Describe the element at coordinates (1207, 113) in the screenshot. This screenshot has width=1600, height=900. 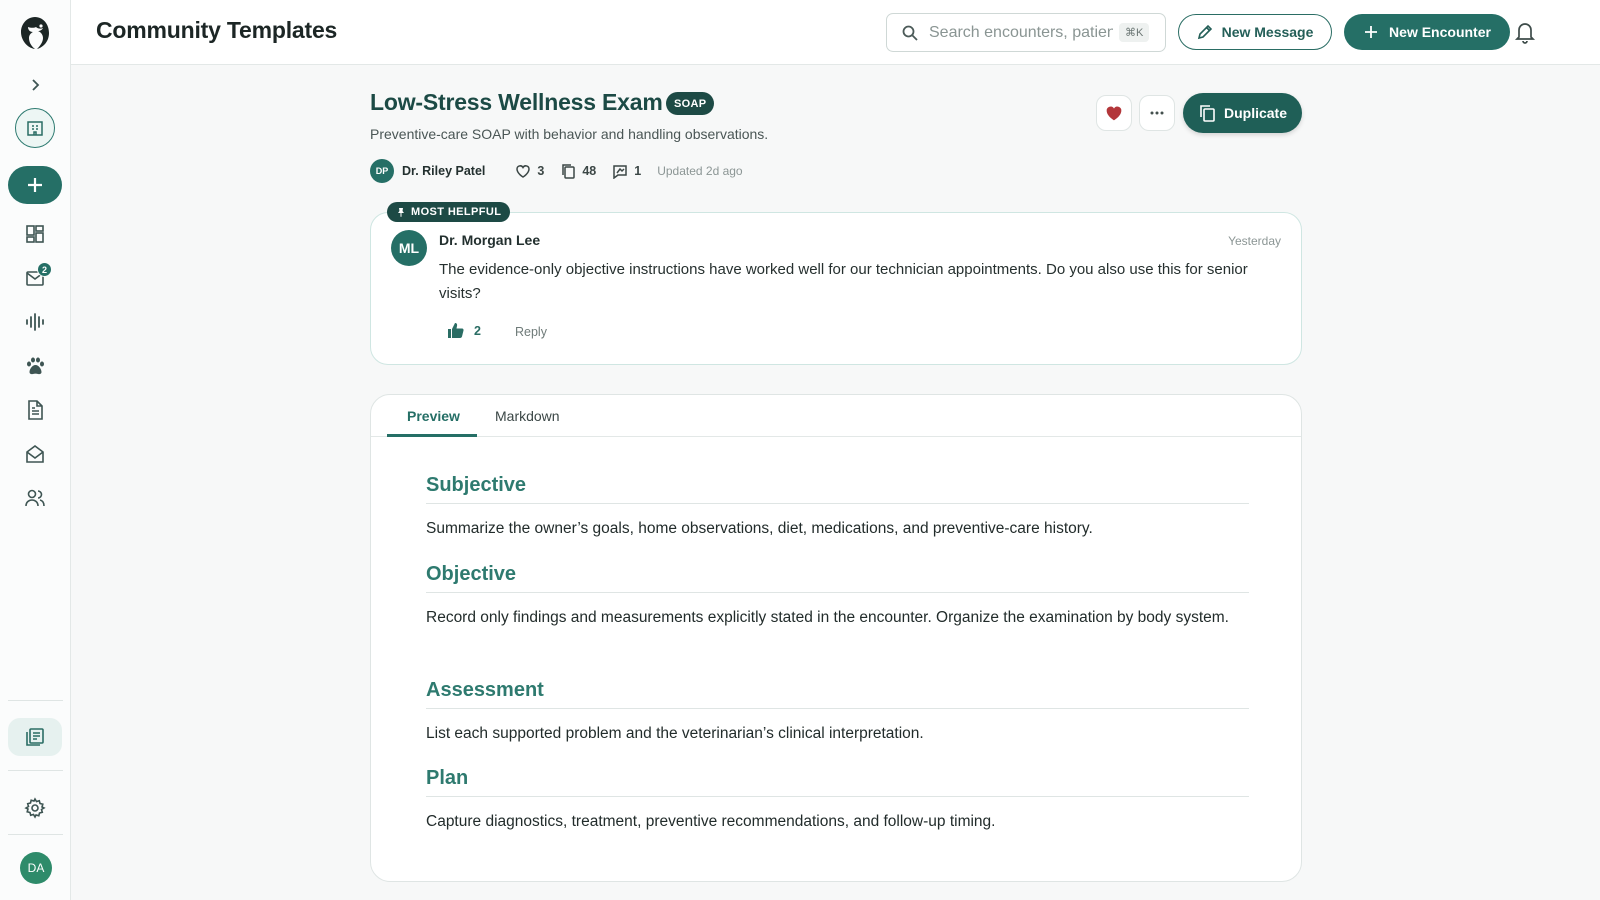
I see `duplicate-icon` at that location.